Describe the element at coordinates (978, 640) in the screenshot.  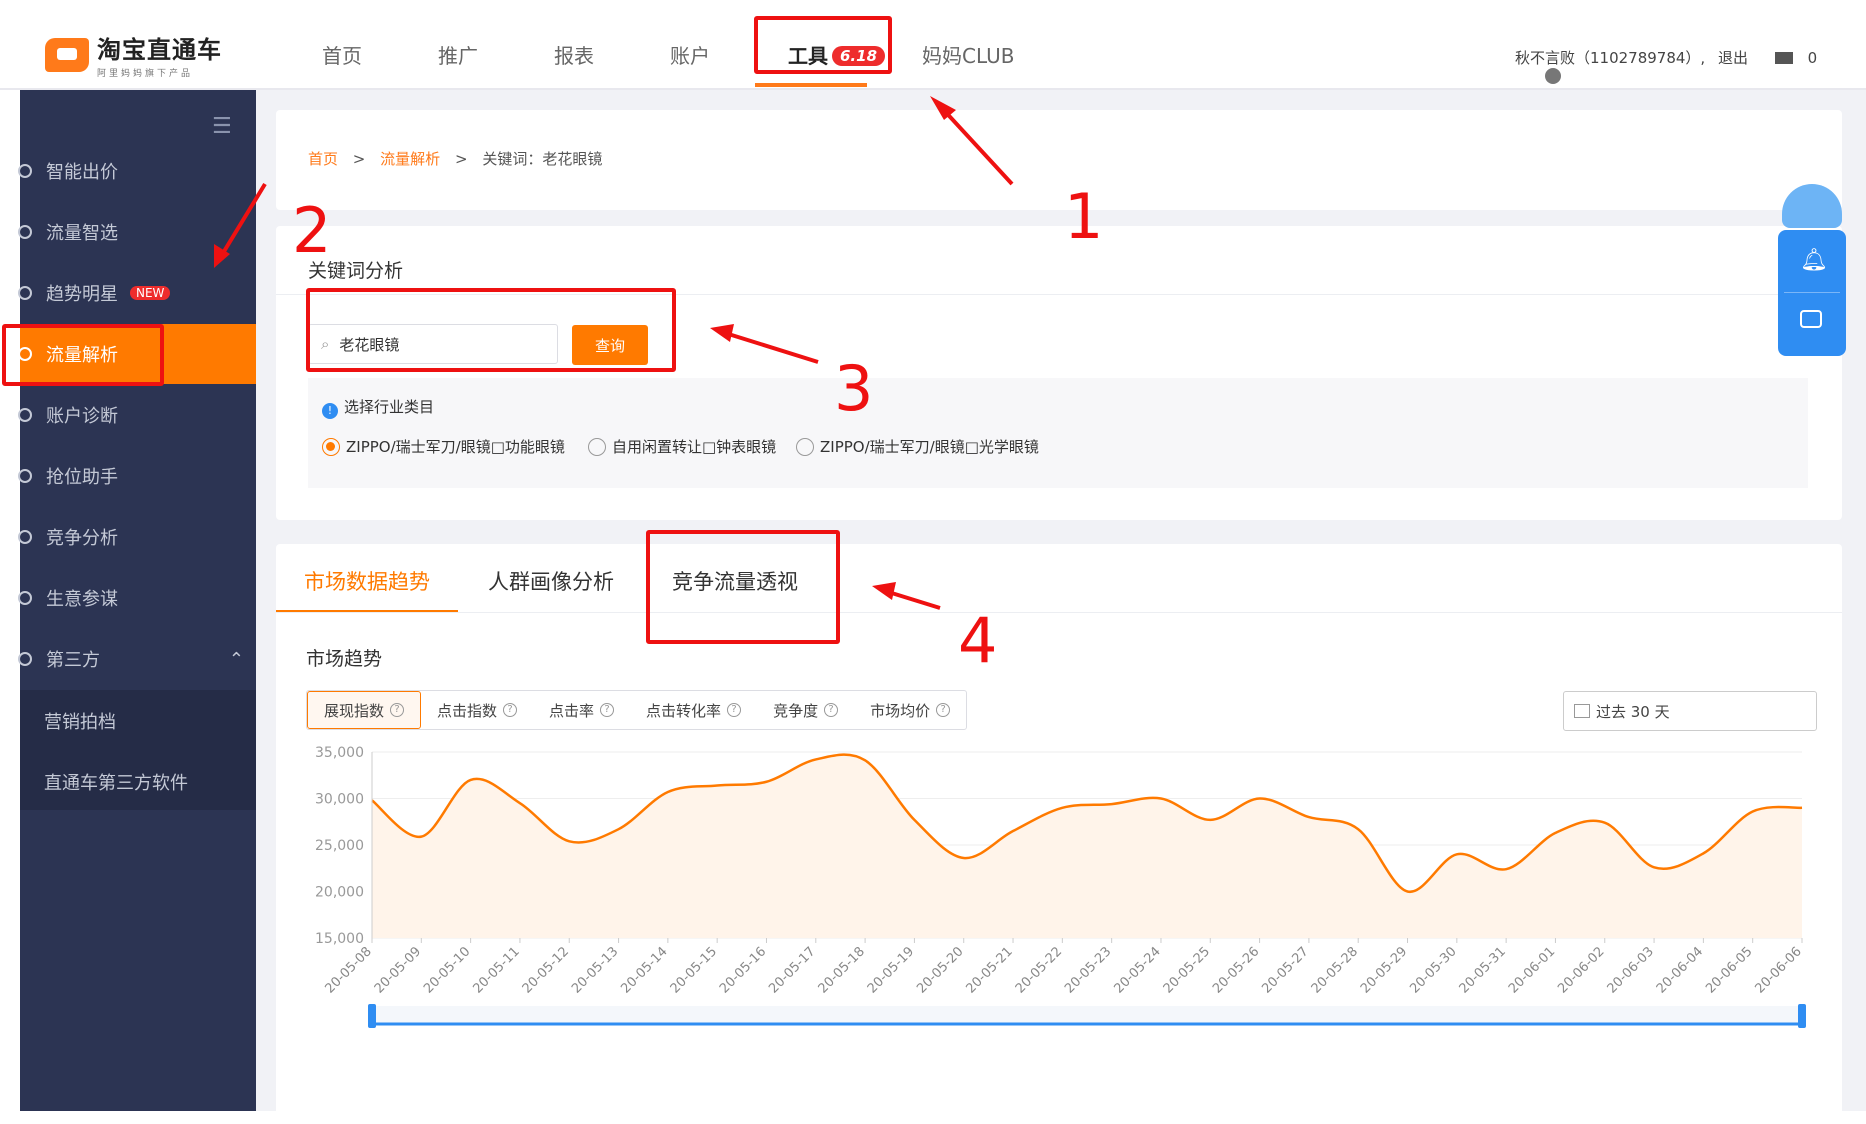
I see `annotation-number-4: 4` at that location.